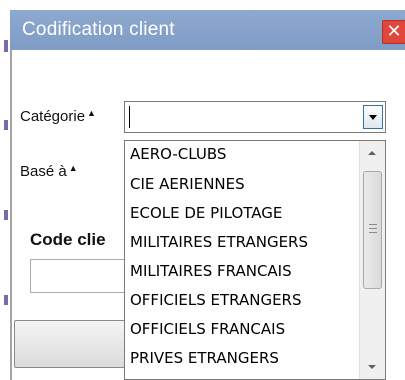 This screenshot has height=380, width=405. Describe the element at coordinates (98, 29) in the screenshot. I see `window-title: Codification client` at that location.